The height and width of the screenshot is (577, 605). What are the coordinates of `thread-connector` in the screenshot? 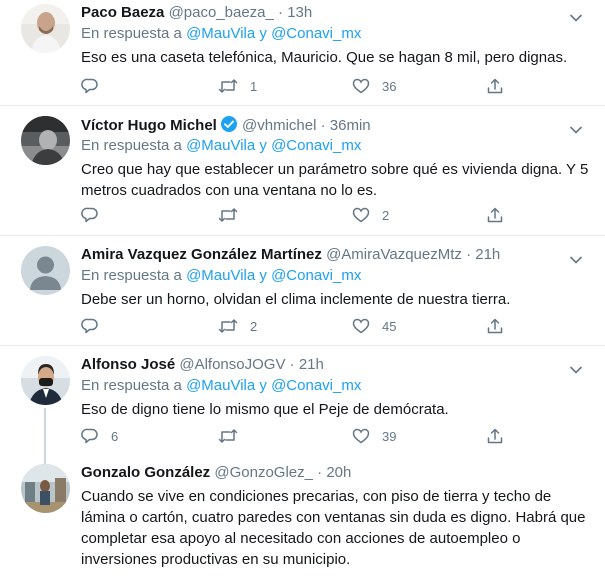 It's located at (45, 433).